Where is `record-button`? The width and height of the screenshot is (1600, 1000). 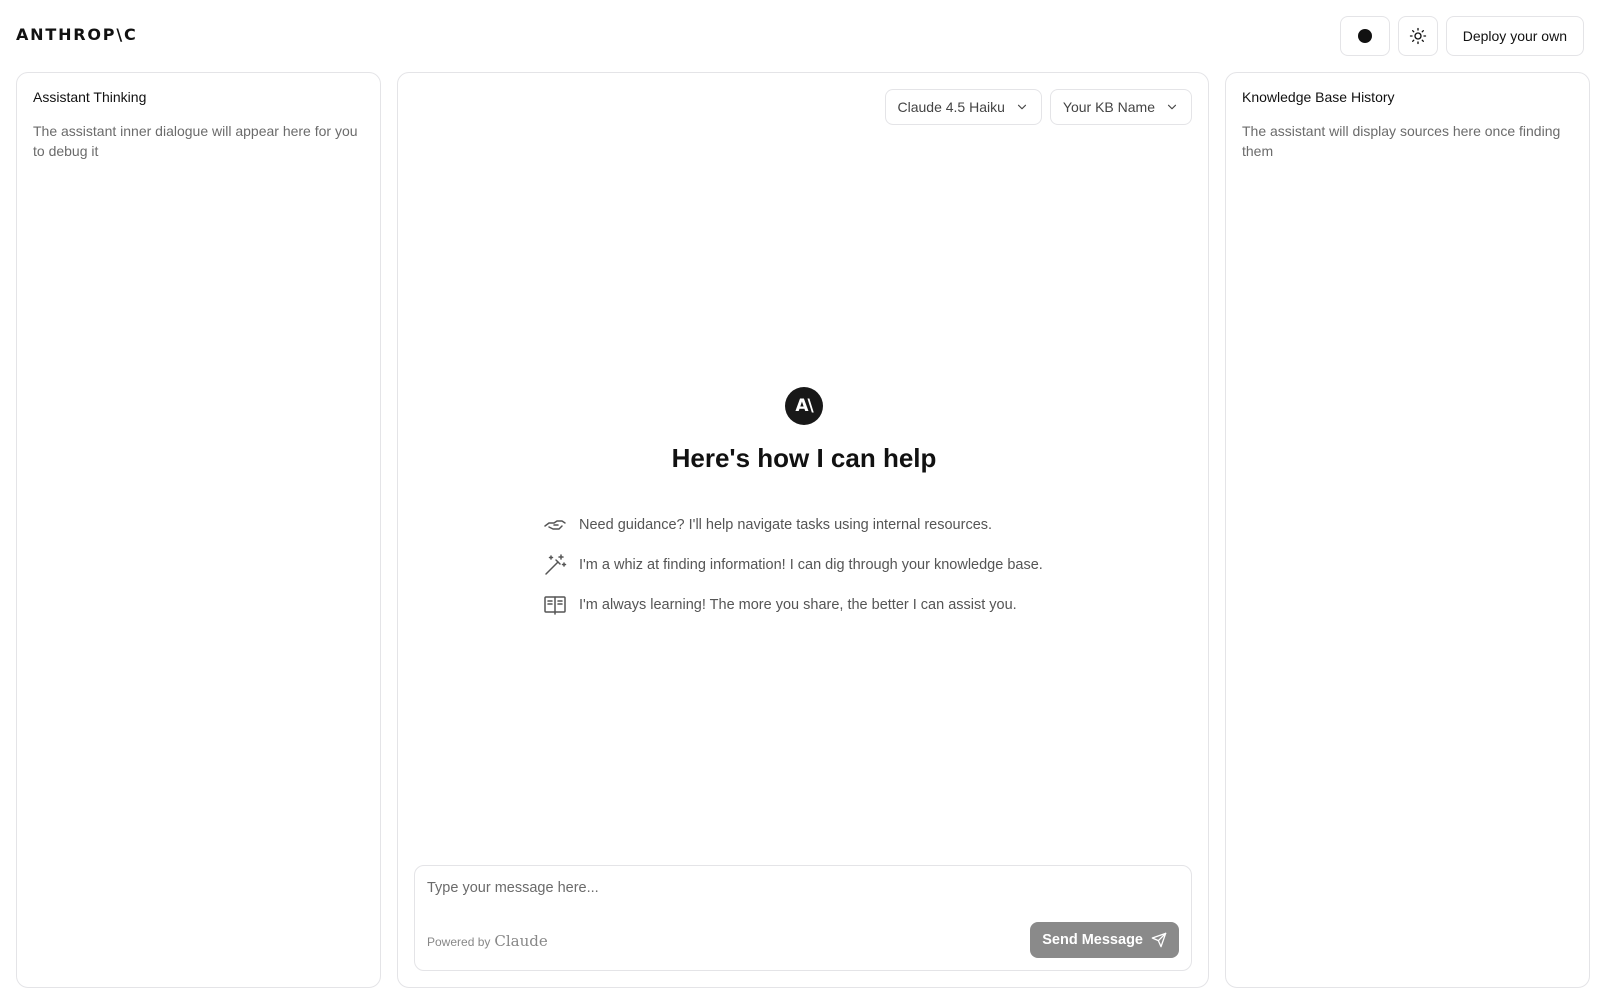
record-button is located at coordinates (1364, 36).